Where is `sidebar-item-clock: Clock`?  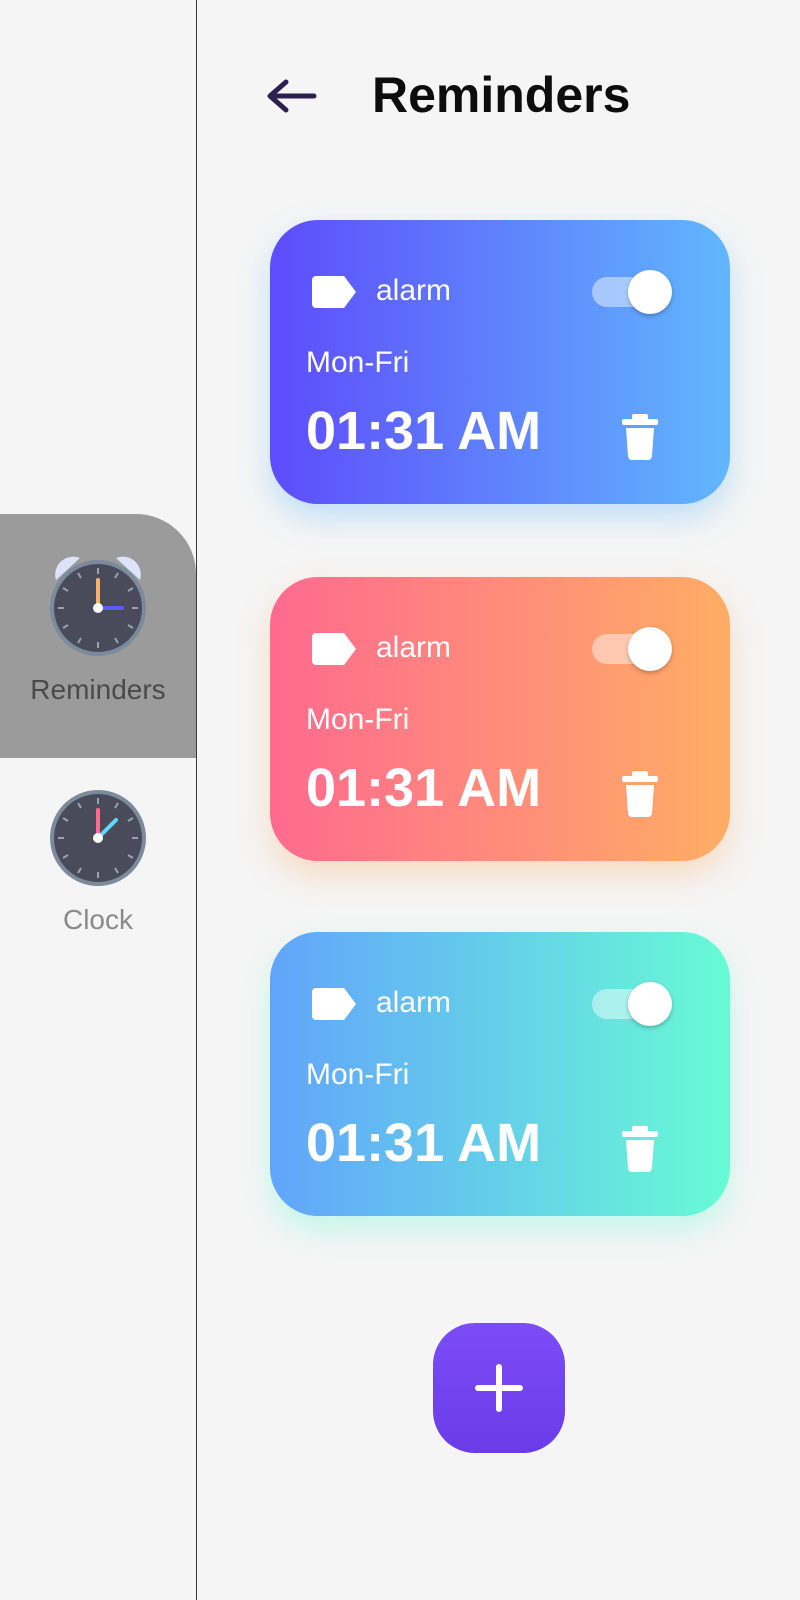
sidebar-item-clock: Clock is located at coordinates (98, 886).